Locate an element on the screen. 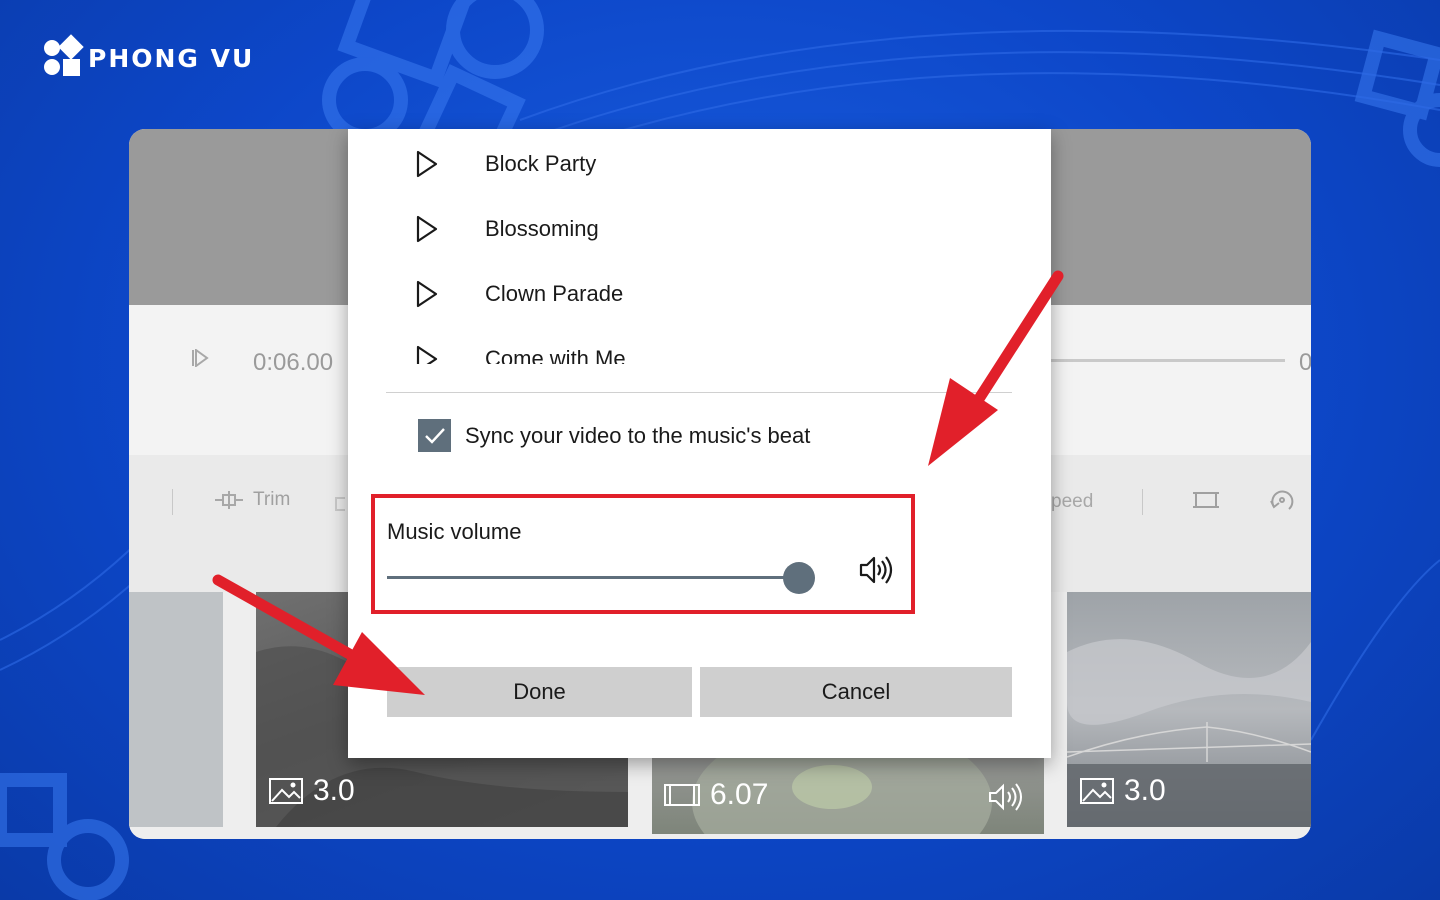 This screenshot has height=900, width=1440. logo-icon is located at coordinates (63, 56).